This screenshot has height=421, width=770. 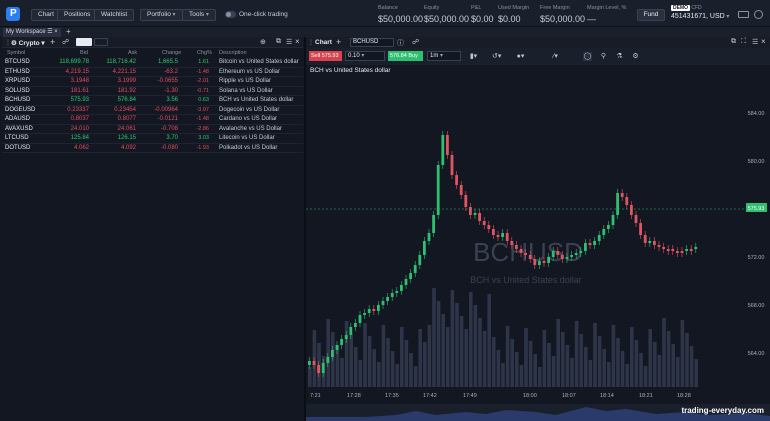 What do you see at coordinates (520, 56) in the screenshot?
I see `indicators-icon: ●▾` at bounding box center [520, 56].